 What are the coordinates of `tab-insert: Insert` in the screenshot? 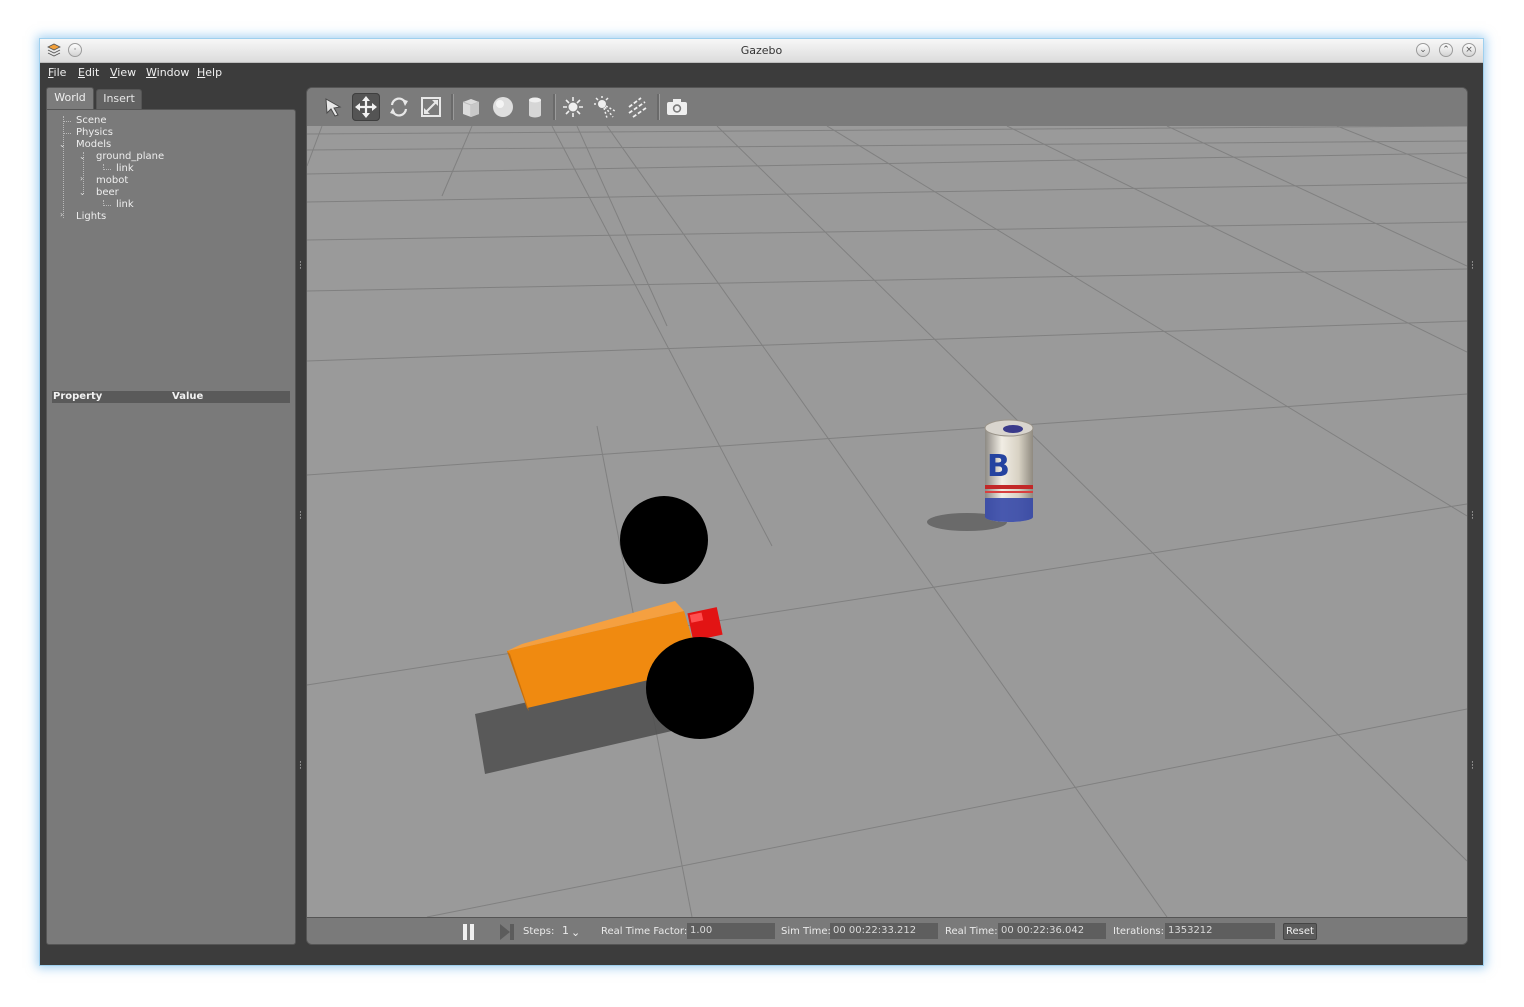 It's located at (119, 99).